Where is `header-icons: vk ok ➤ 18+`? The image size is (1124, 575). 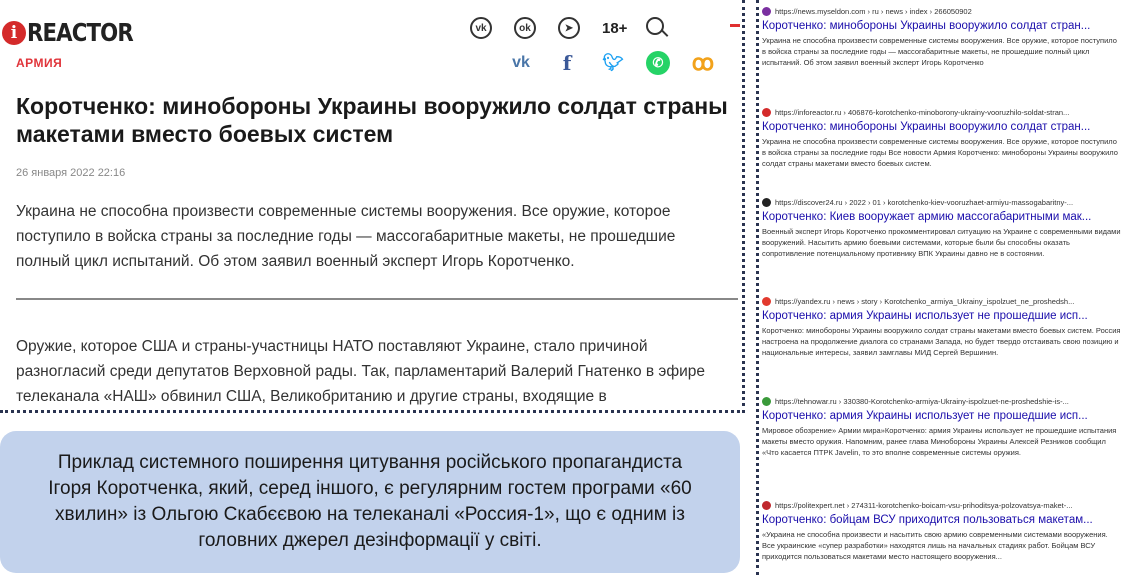 header-icons: vk ok ➤ 18+ is located at coordinates (569, 28).